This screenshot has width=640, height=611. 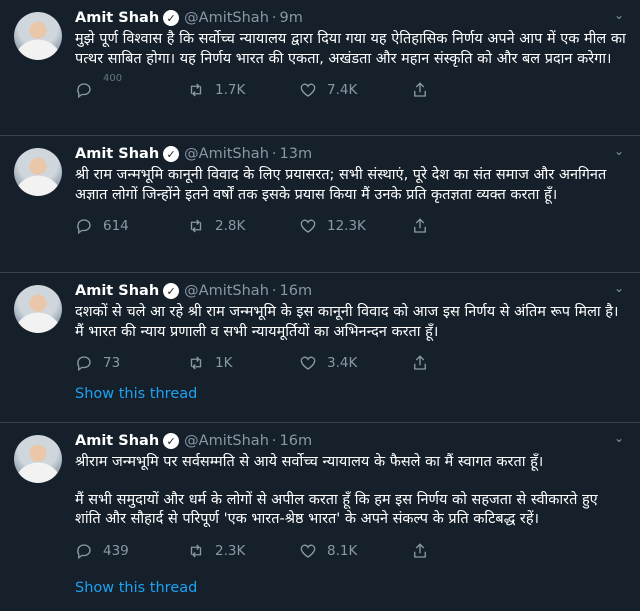 What do you see at coordinates (230, 226) in the screenshot?
I see `retweet-count: 2.8K` at bounding box center [230, 226].